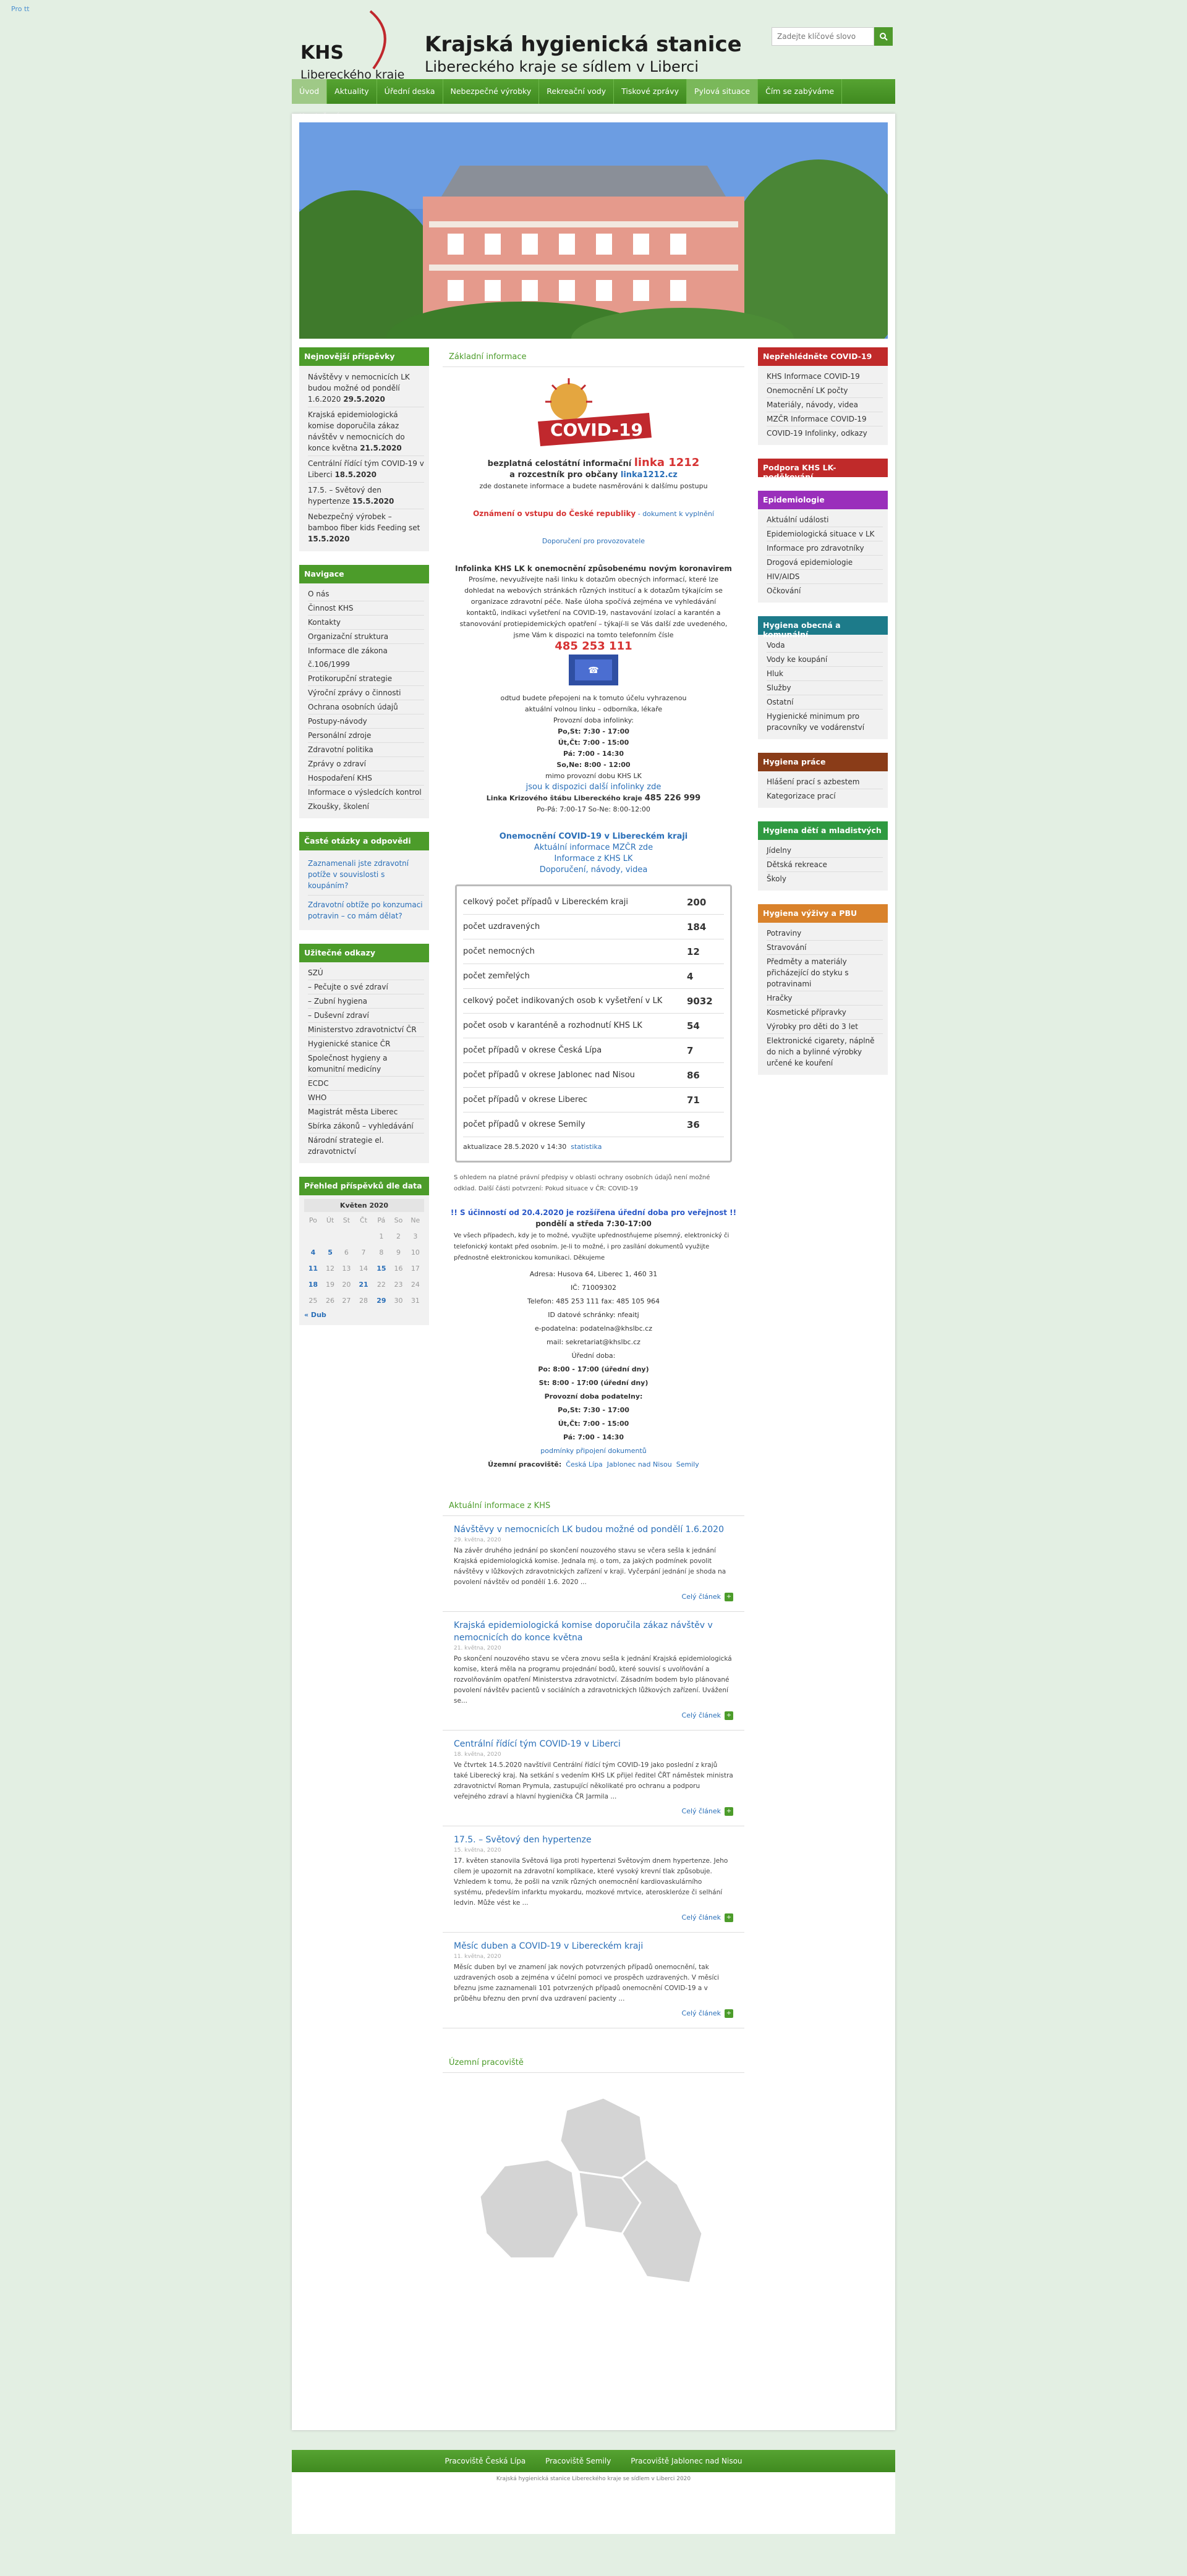 Image resolution: width=1187 pixels, height=2576 pixels. What do you see at coordinates (366, 1001) in the screenshot?
I see `useful-link: – Zubní hygiena` at bounding box center [366, 1001].